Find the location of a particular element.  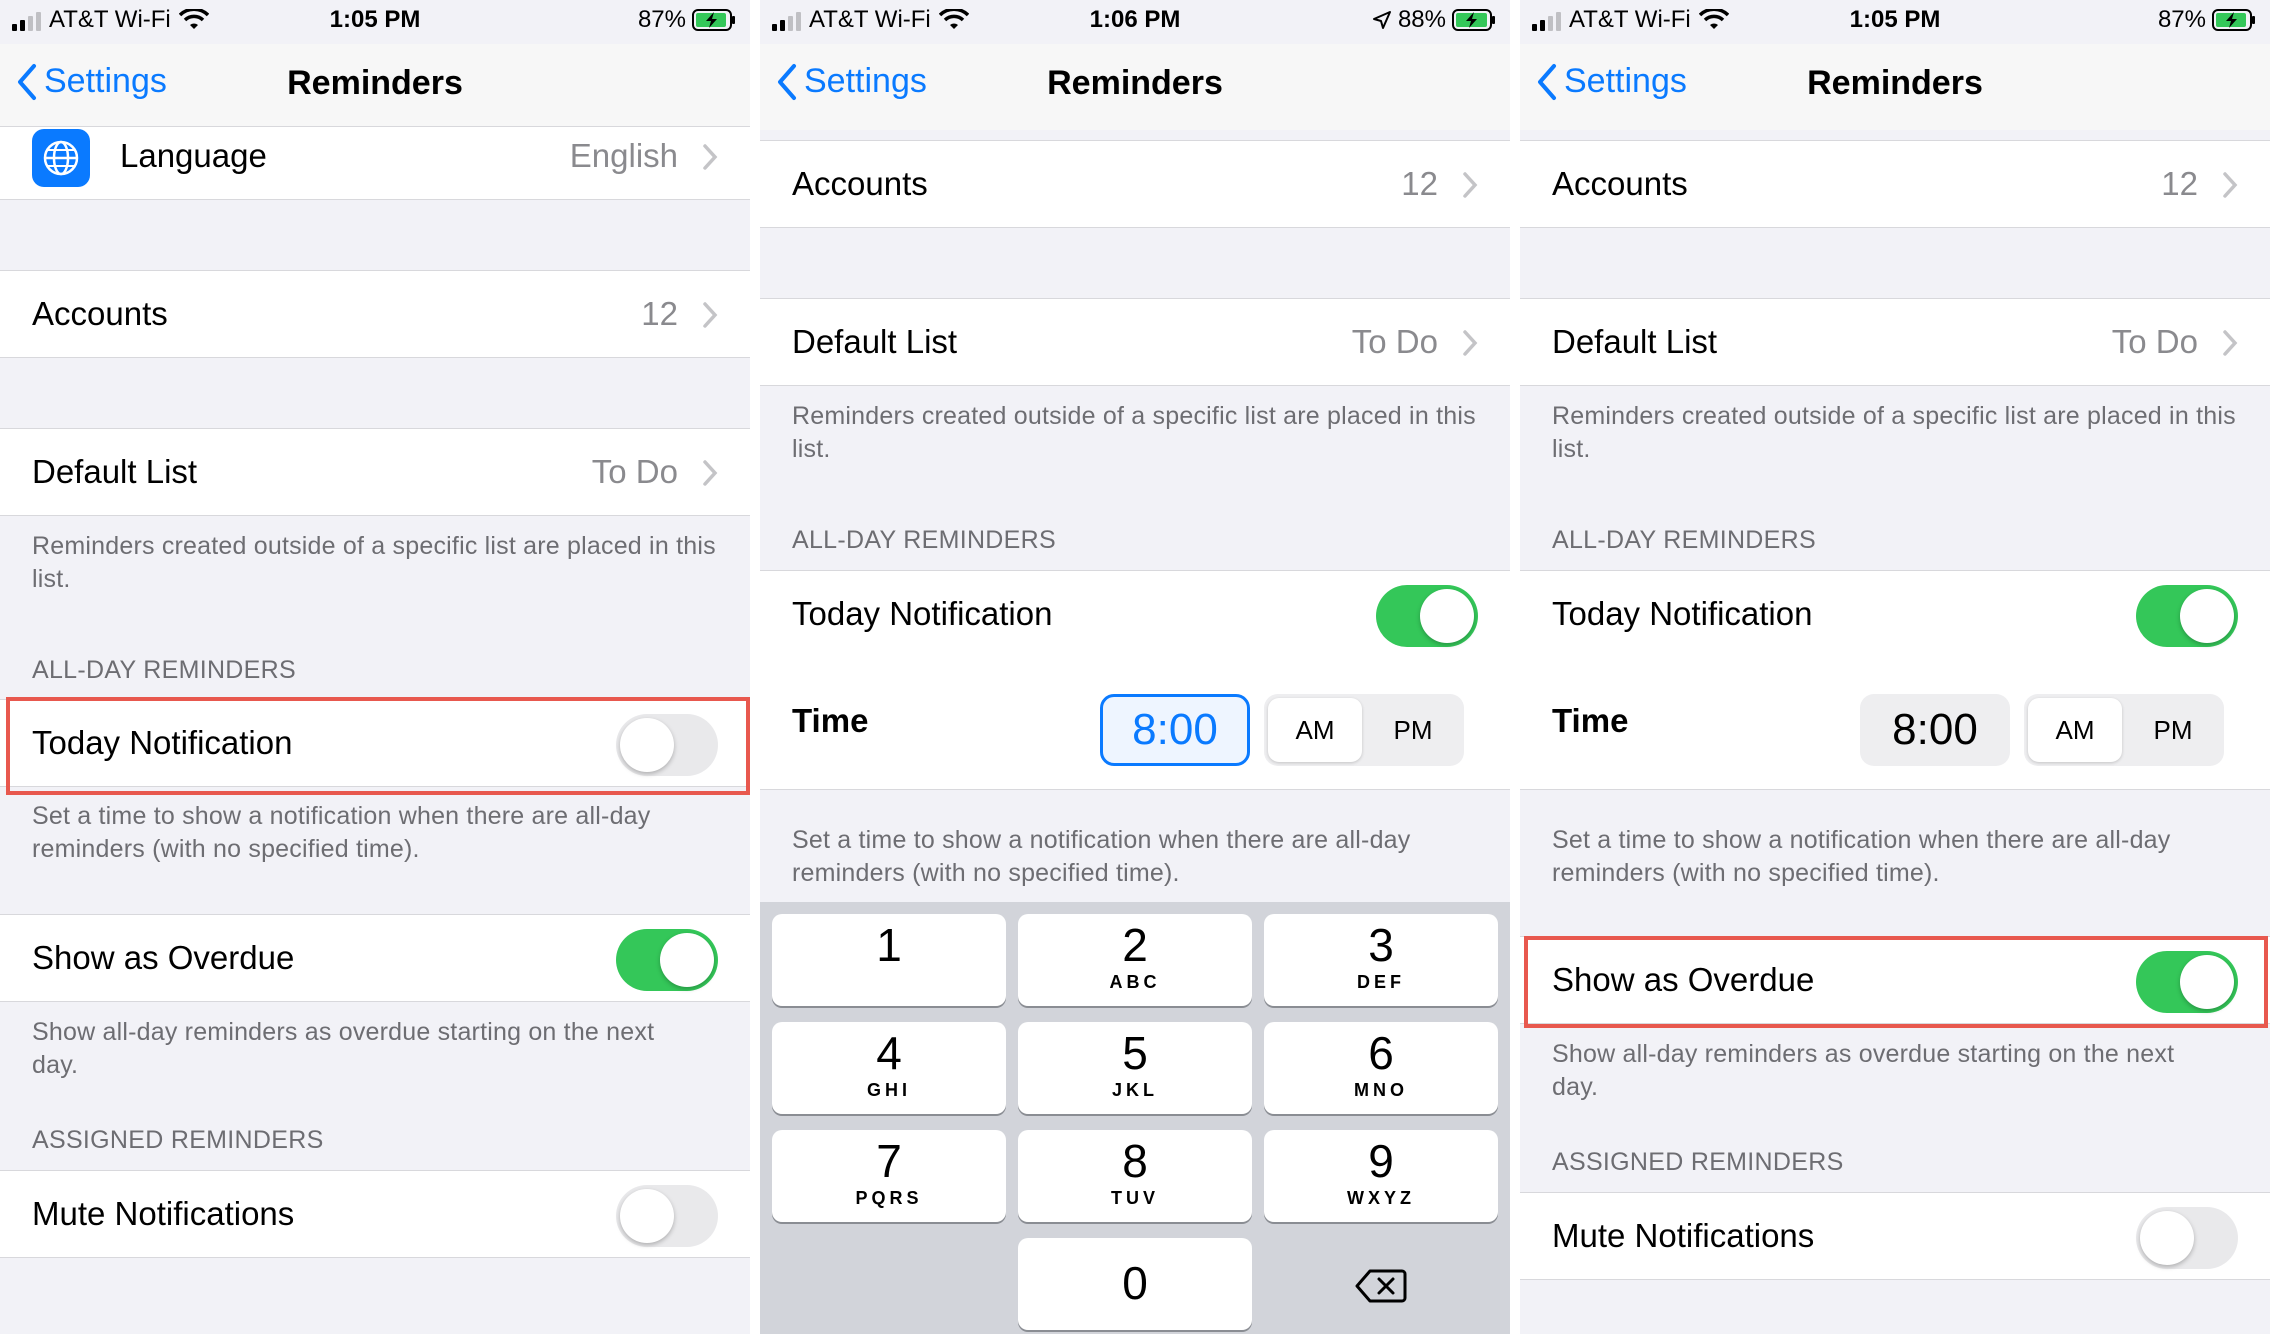

key-5: 5 JKL is located at coordinates (1135, 1068).